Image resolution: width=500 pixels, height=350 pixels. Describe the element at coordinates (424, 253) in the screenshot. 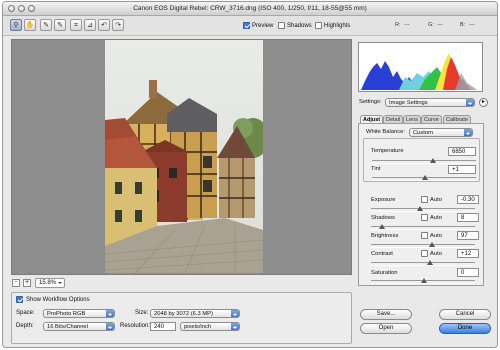

I see `contrast-auto-checkbox` at that location.